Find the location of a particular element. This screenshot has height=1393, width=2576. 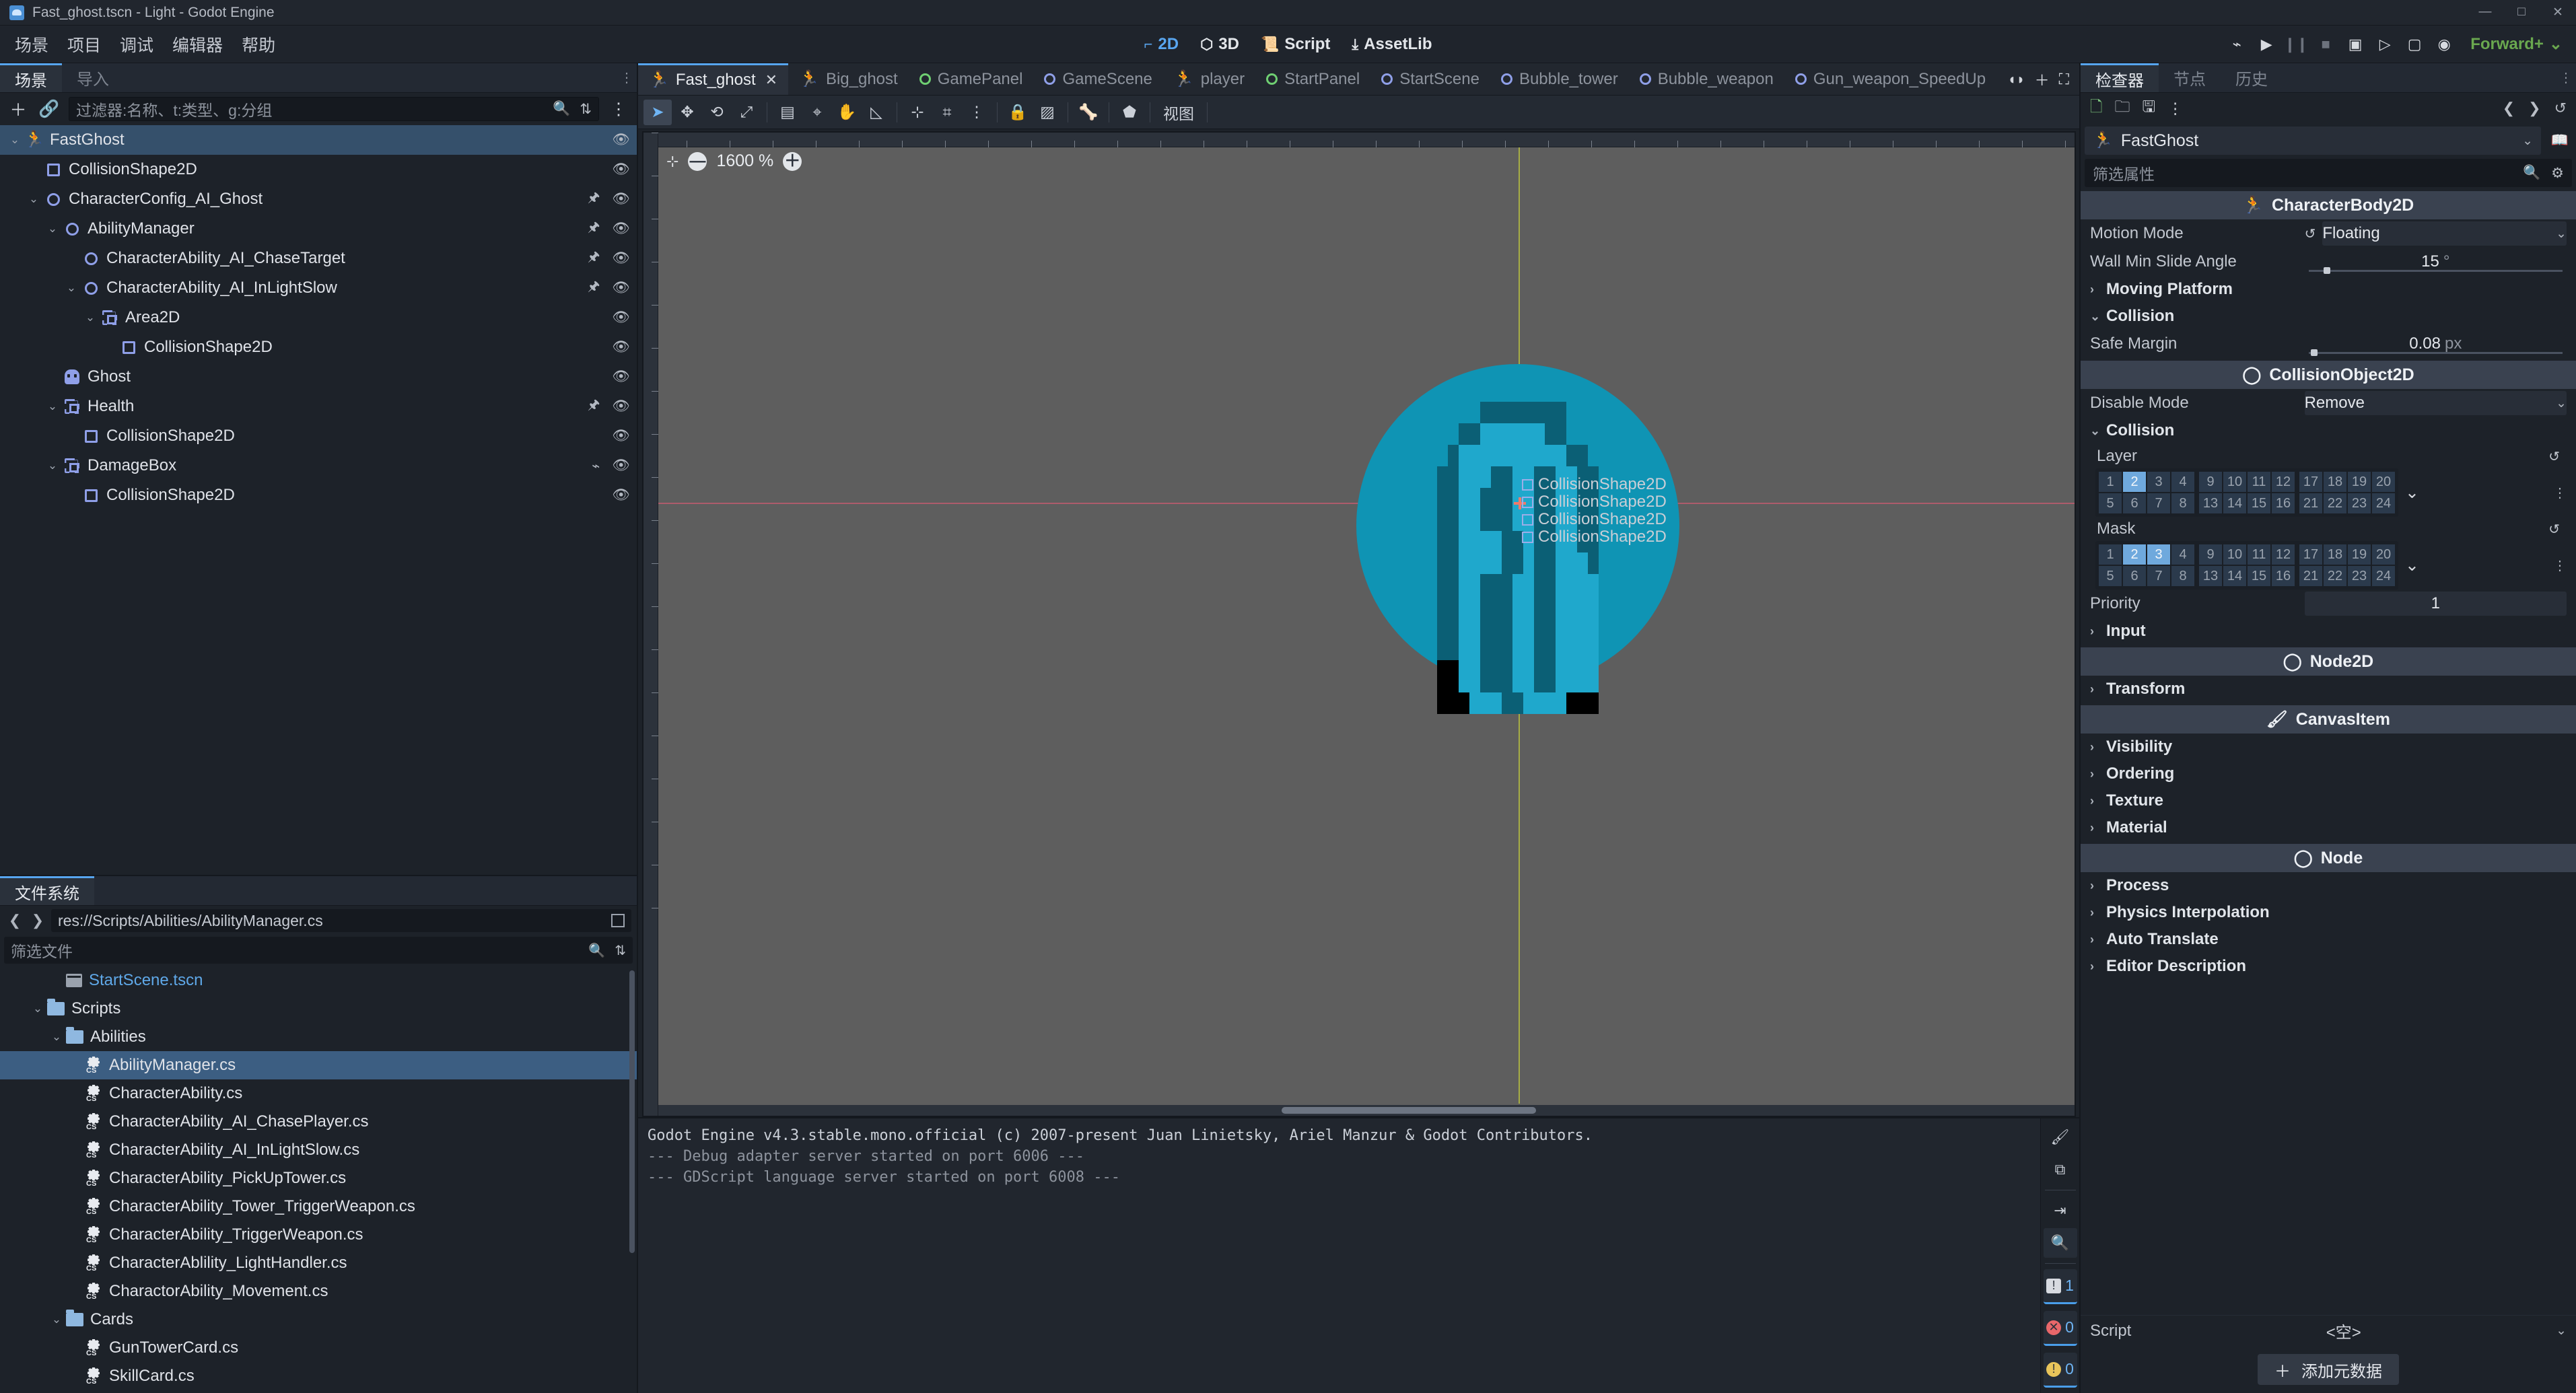

tab-filesystem: 文件系统 is located at coordinates (47, 890).